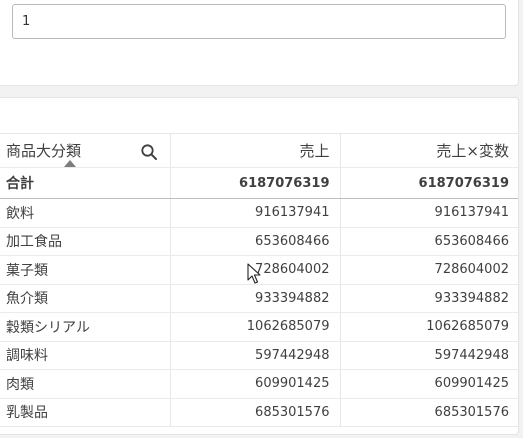  Describe the element at coordinates (255, 213) in the screenshot. I see `row-sales: 916137941` at that location.